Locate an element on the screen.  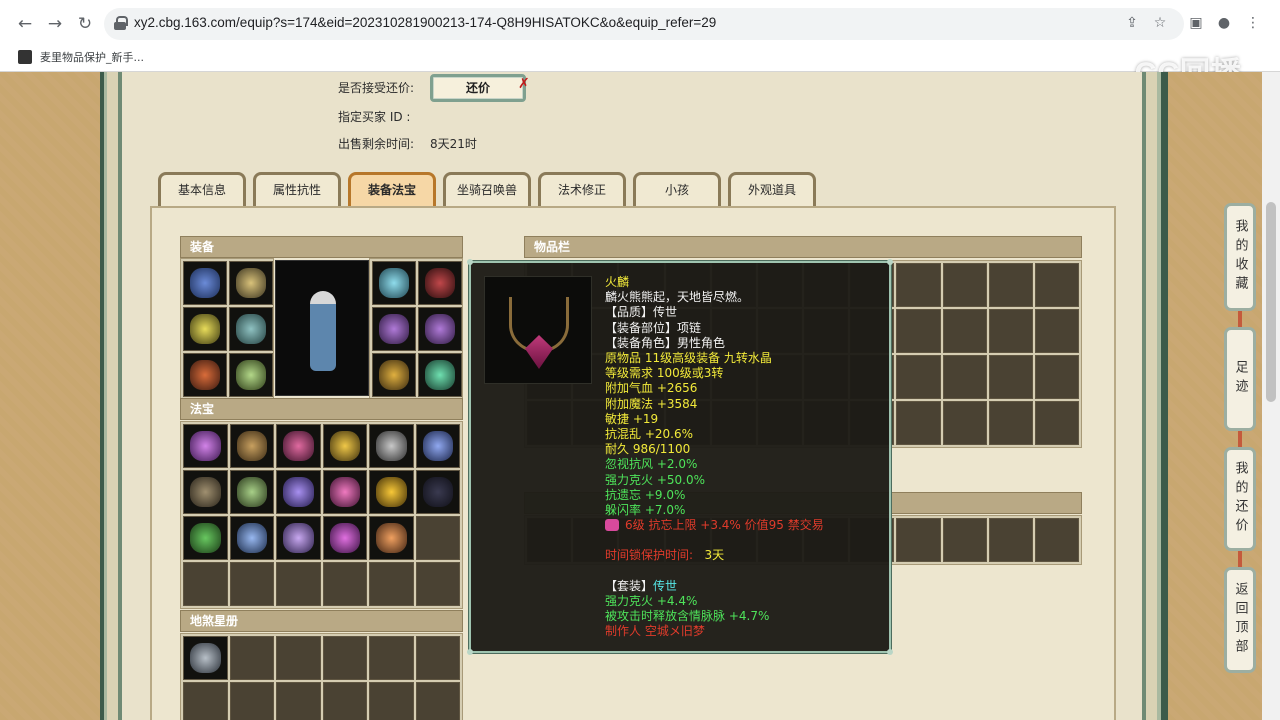
orb-item-icon is located at coordinates (440, 375).